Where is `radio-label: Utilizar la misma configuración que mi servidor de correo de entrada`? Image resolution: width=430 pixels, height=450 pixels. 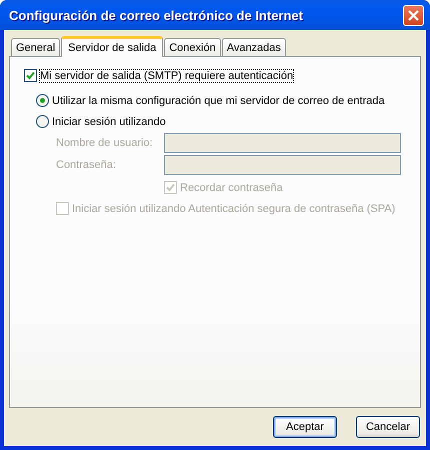
radio-label: Utilizar la misma configuración que mi servidor de correo de entrada is located at coordinates (218, 100).